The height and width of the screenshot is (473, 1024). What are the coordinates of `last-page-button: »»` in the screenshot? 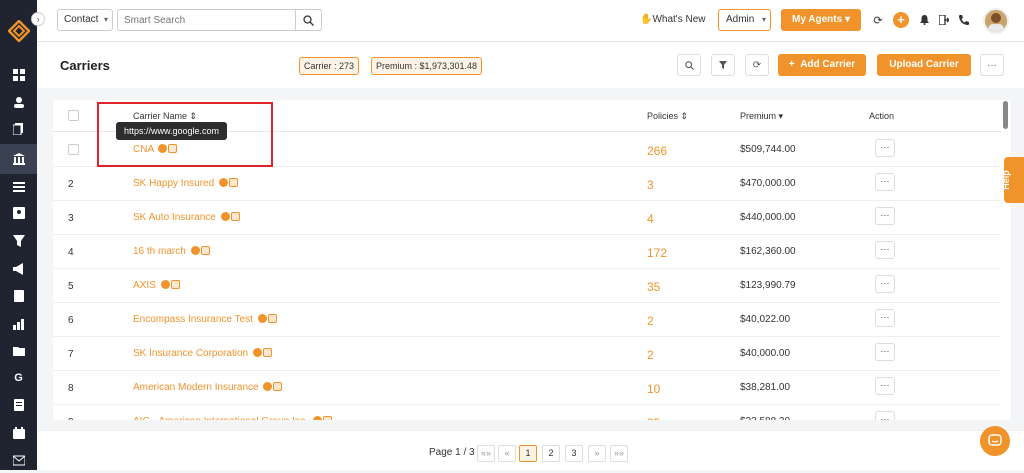 It's located at (619, 453).